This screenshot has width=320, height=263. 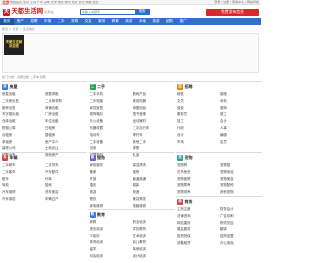 What do you see at coordinates (61, 21) in the screenshot?
I see `nav-item: 二手` at bounding box center [61, 21].